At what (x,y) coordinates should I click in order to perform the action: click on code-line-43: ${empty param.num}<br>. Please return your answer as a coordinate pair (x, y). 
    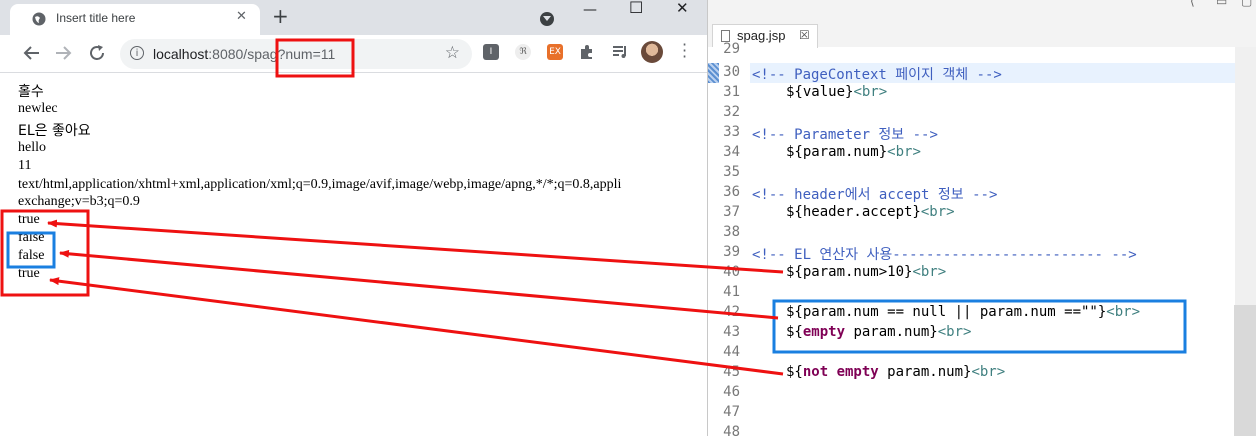
    Looking at the image, I should click on (878, 332).